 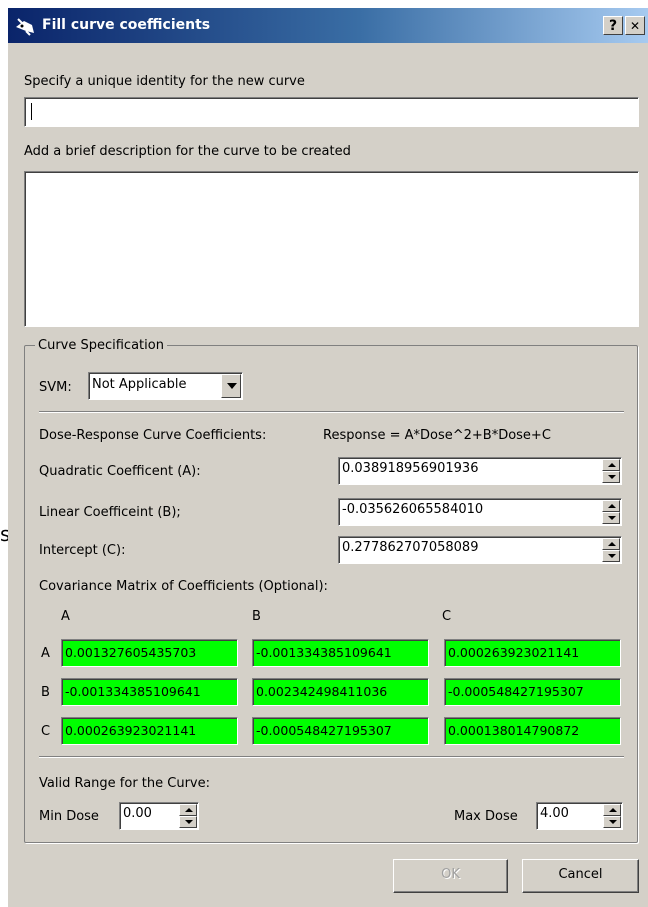 What do you see at coordinates (450, 876) in the screenshot?
I see `ok-button: OK` at bounding box center [450, 876].